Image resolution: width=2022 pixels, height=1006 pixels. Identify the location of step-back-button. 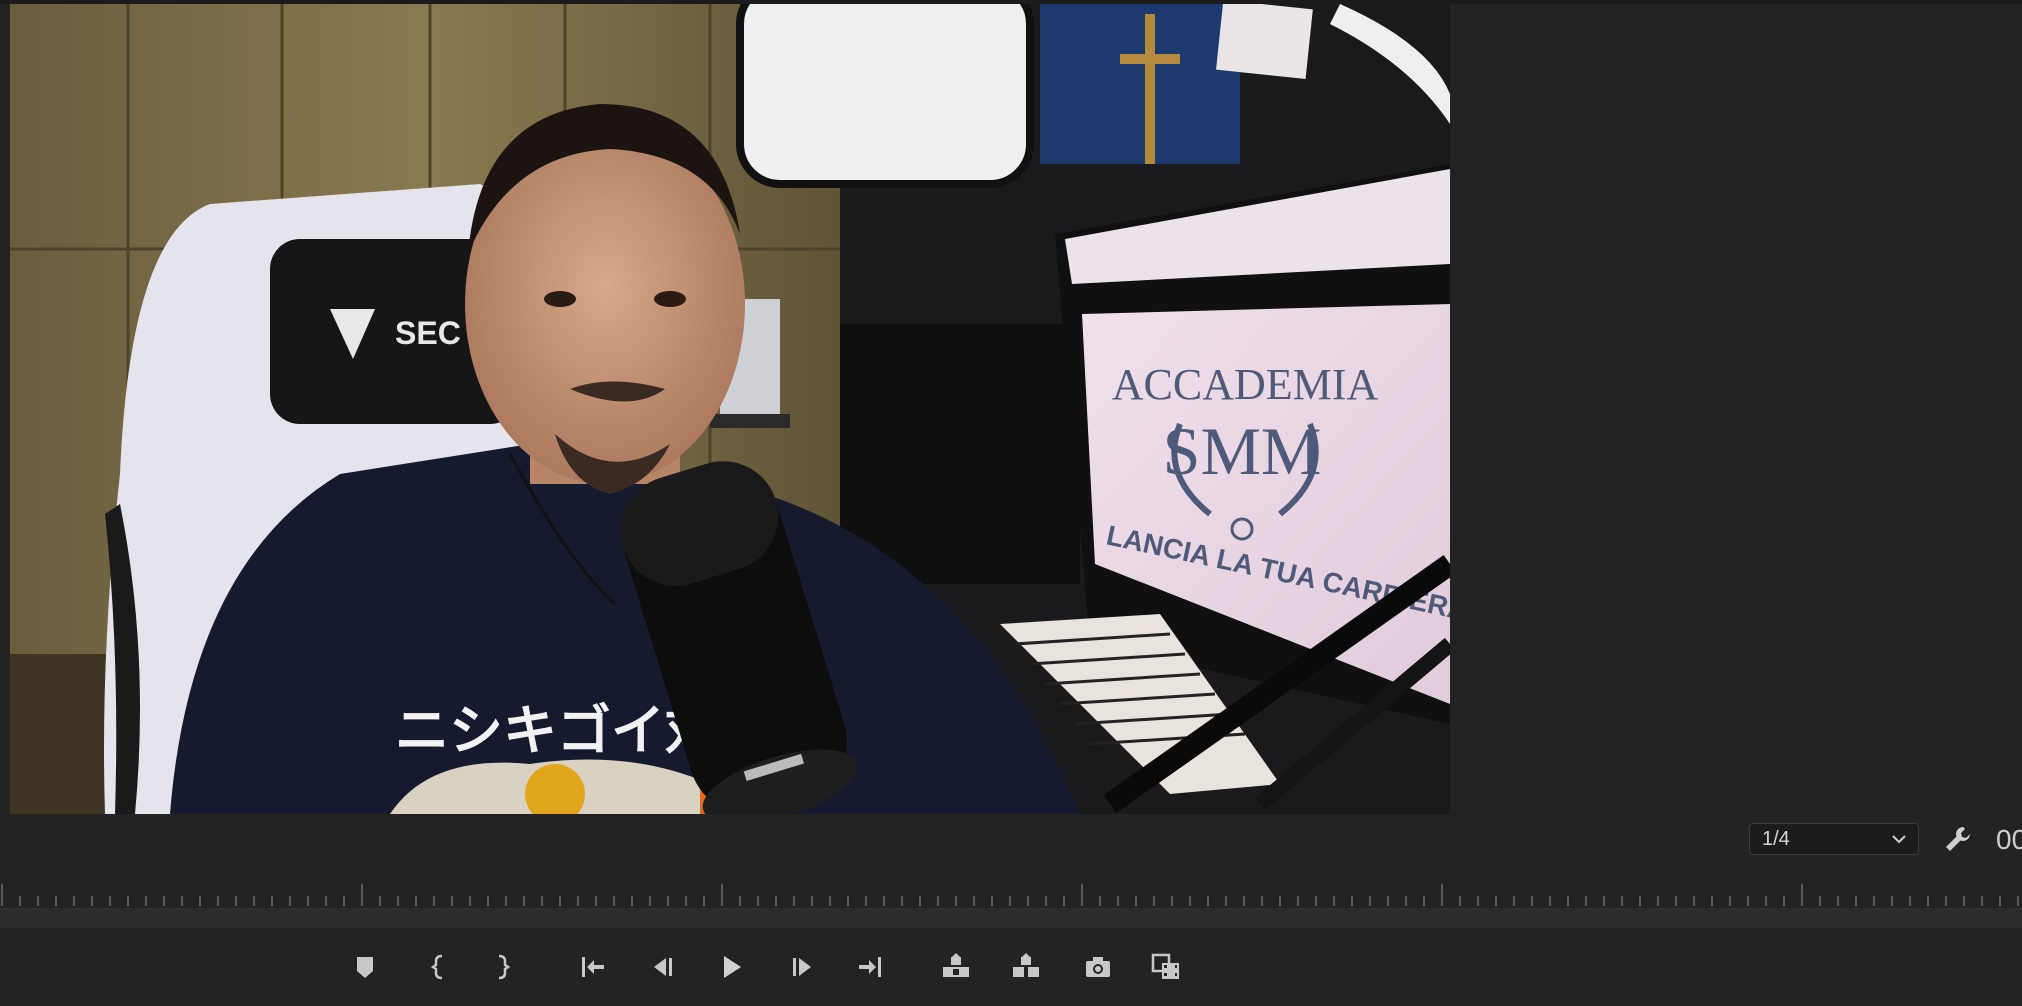
(662, 967).